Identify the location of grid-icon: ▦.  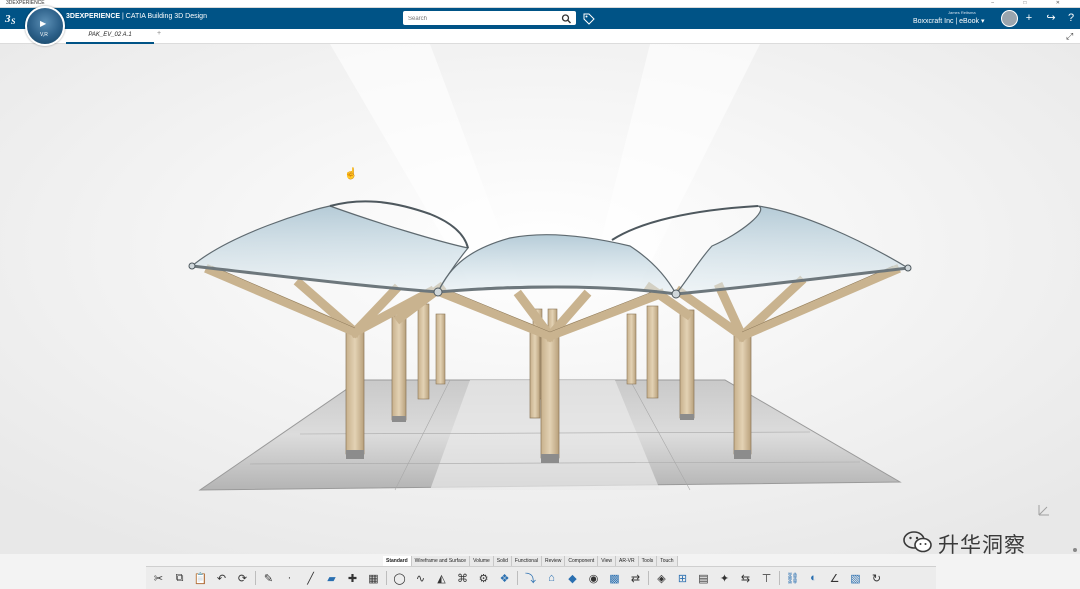
(373, 578).